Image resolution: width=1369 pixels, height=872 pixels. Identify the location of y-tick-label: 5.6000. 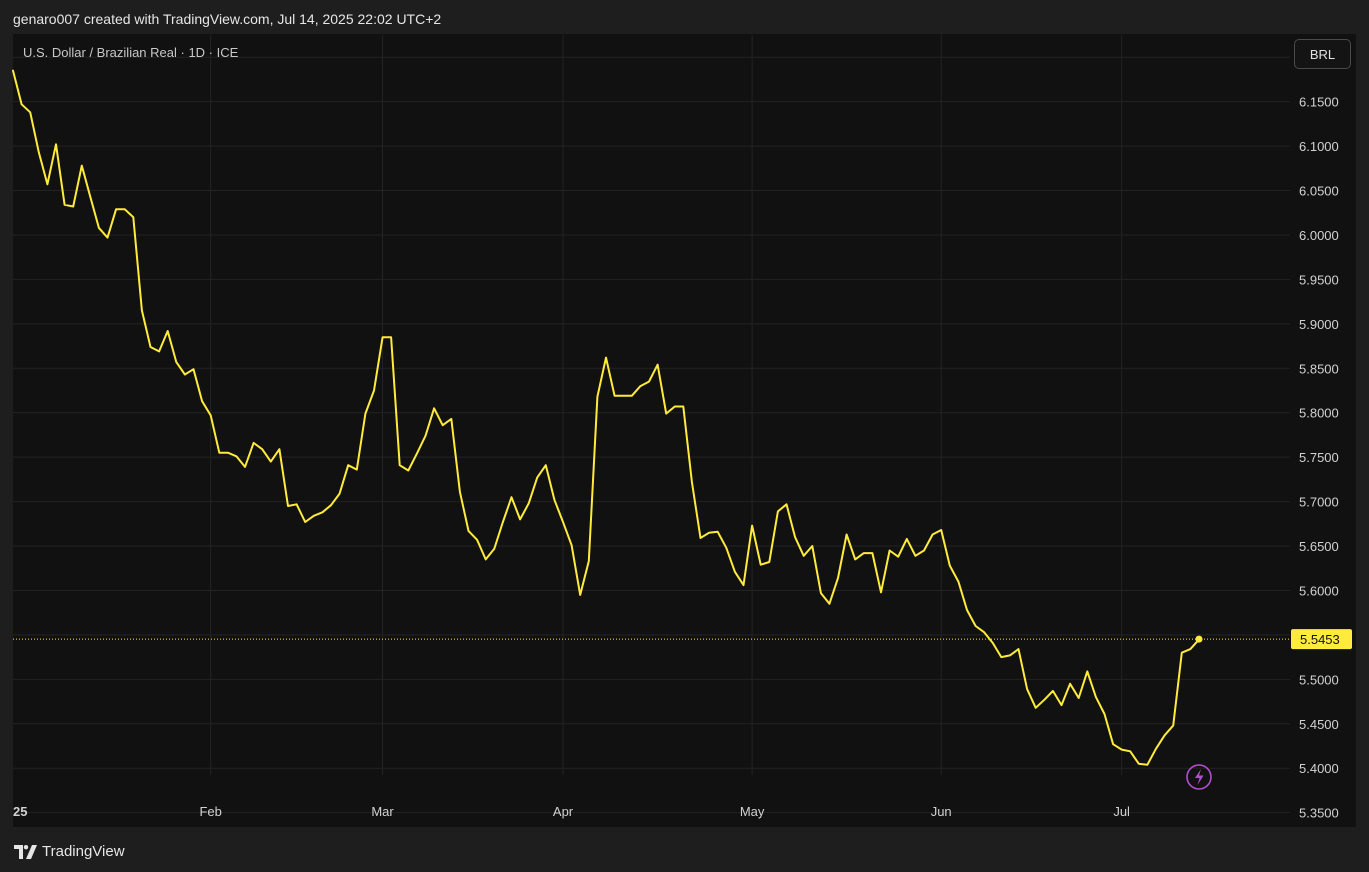
(1319, 590).